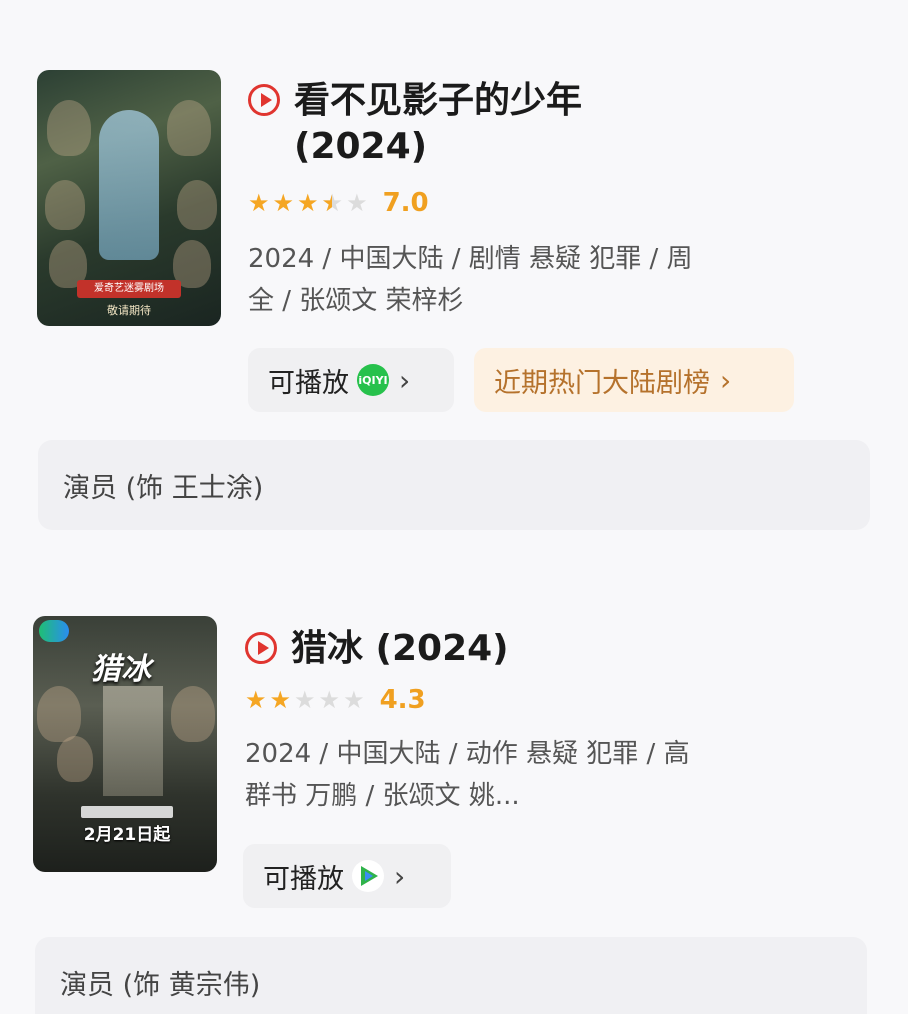 The image size is (908, 1014). I want to click on tencent-video-icon, so click(368, 876).